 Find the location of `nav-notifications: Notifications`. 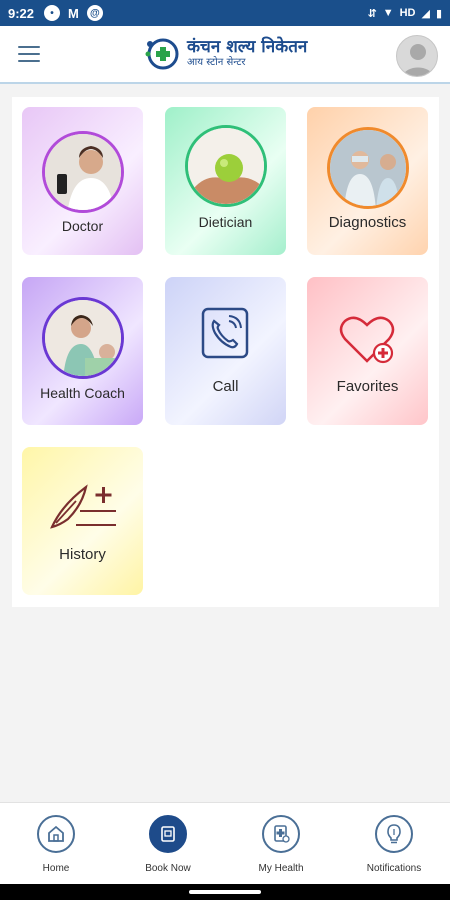

nav-notifications: Notifications is located at coordinates (394, 844).